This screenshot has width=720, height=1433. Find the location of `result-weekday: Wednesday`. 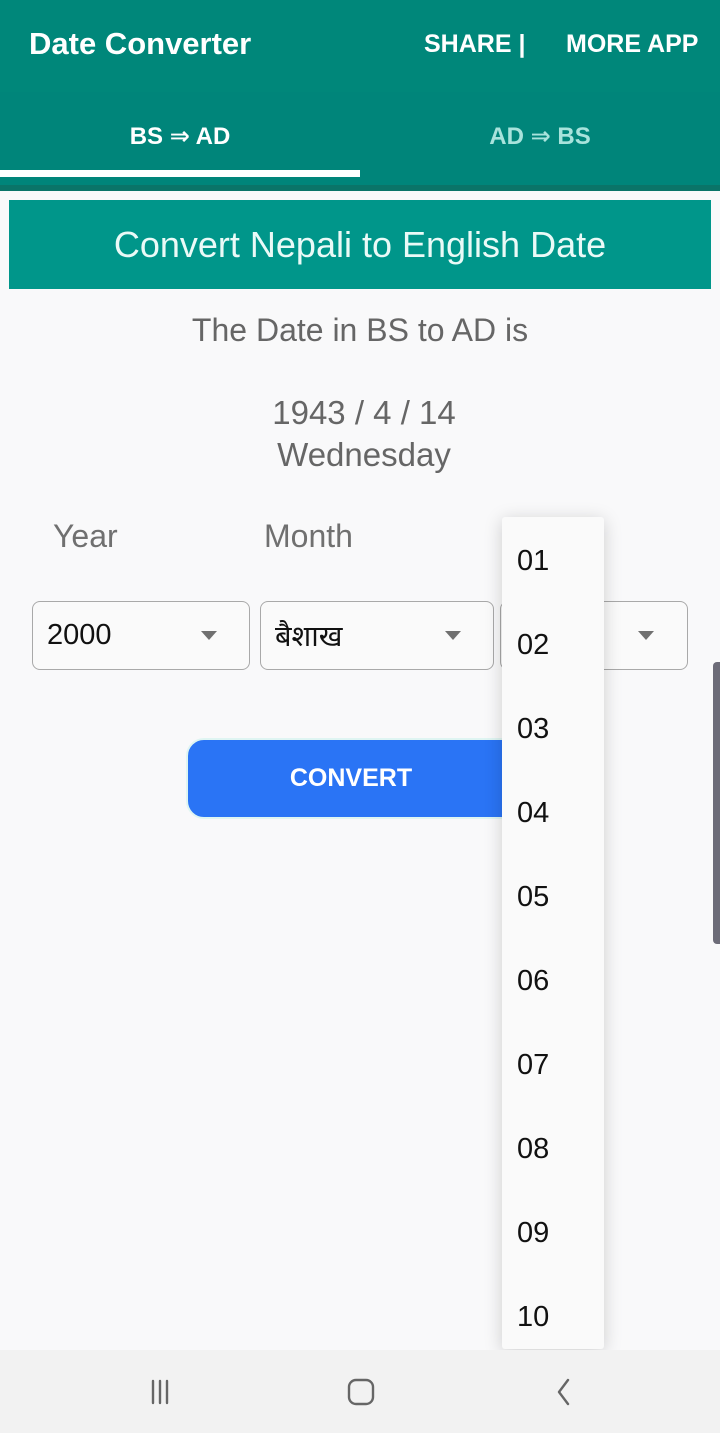

result-weekday: Wednesday is located at coordinates (364, 454).